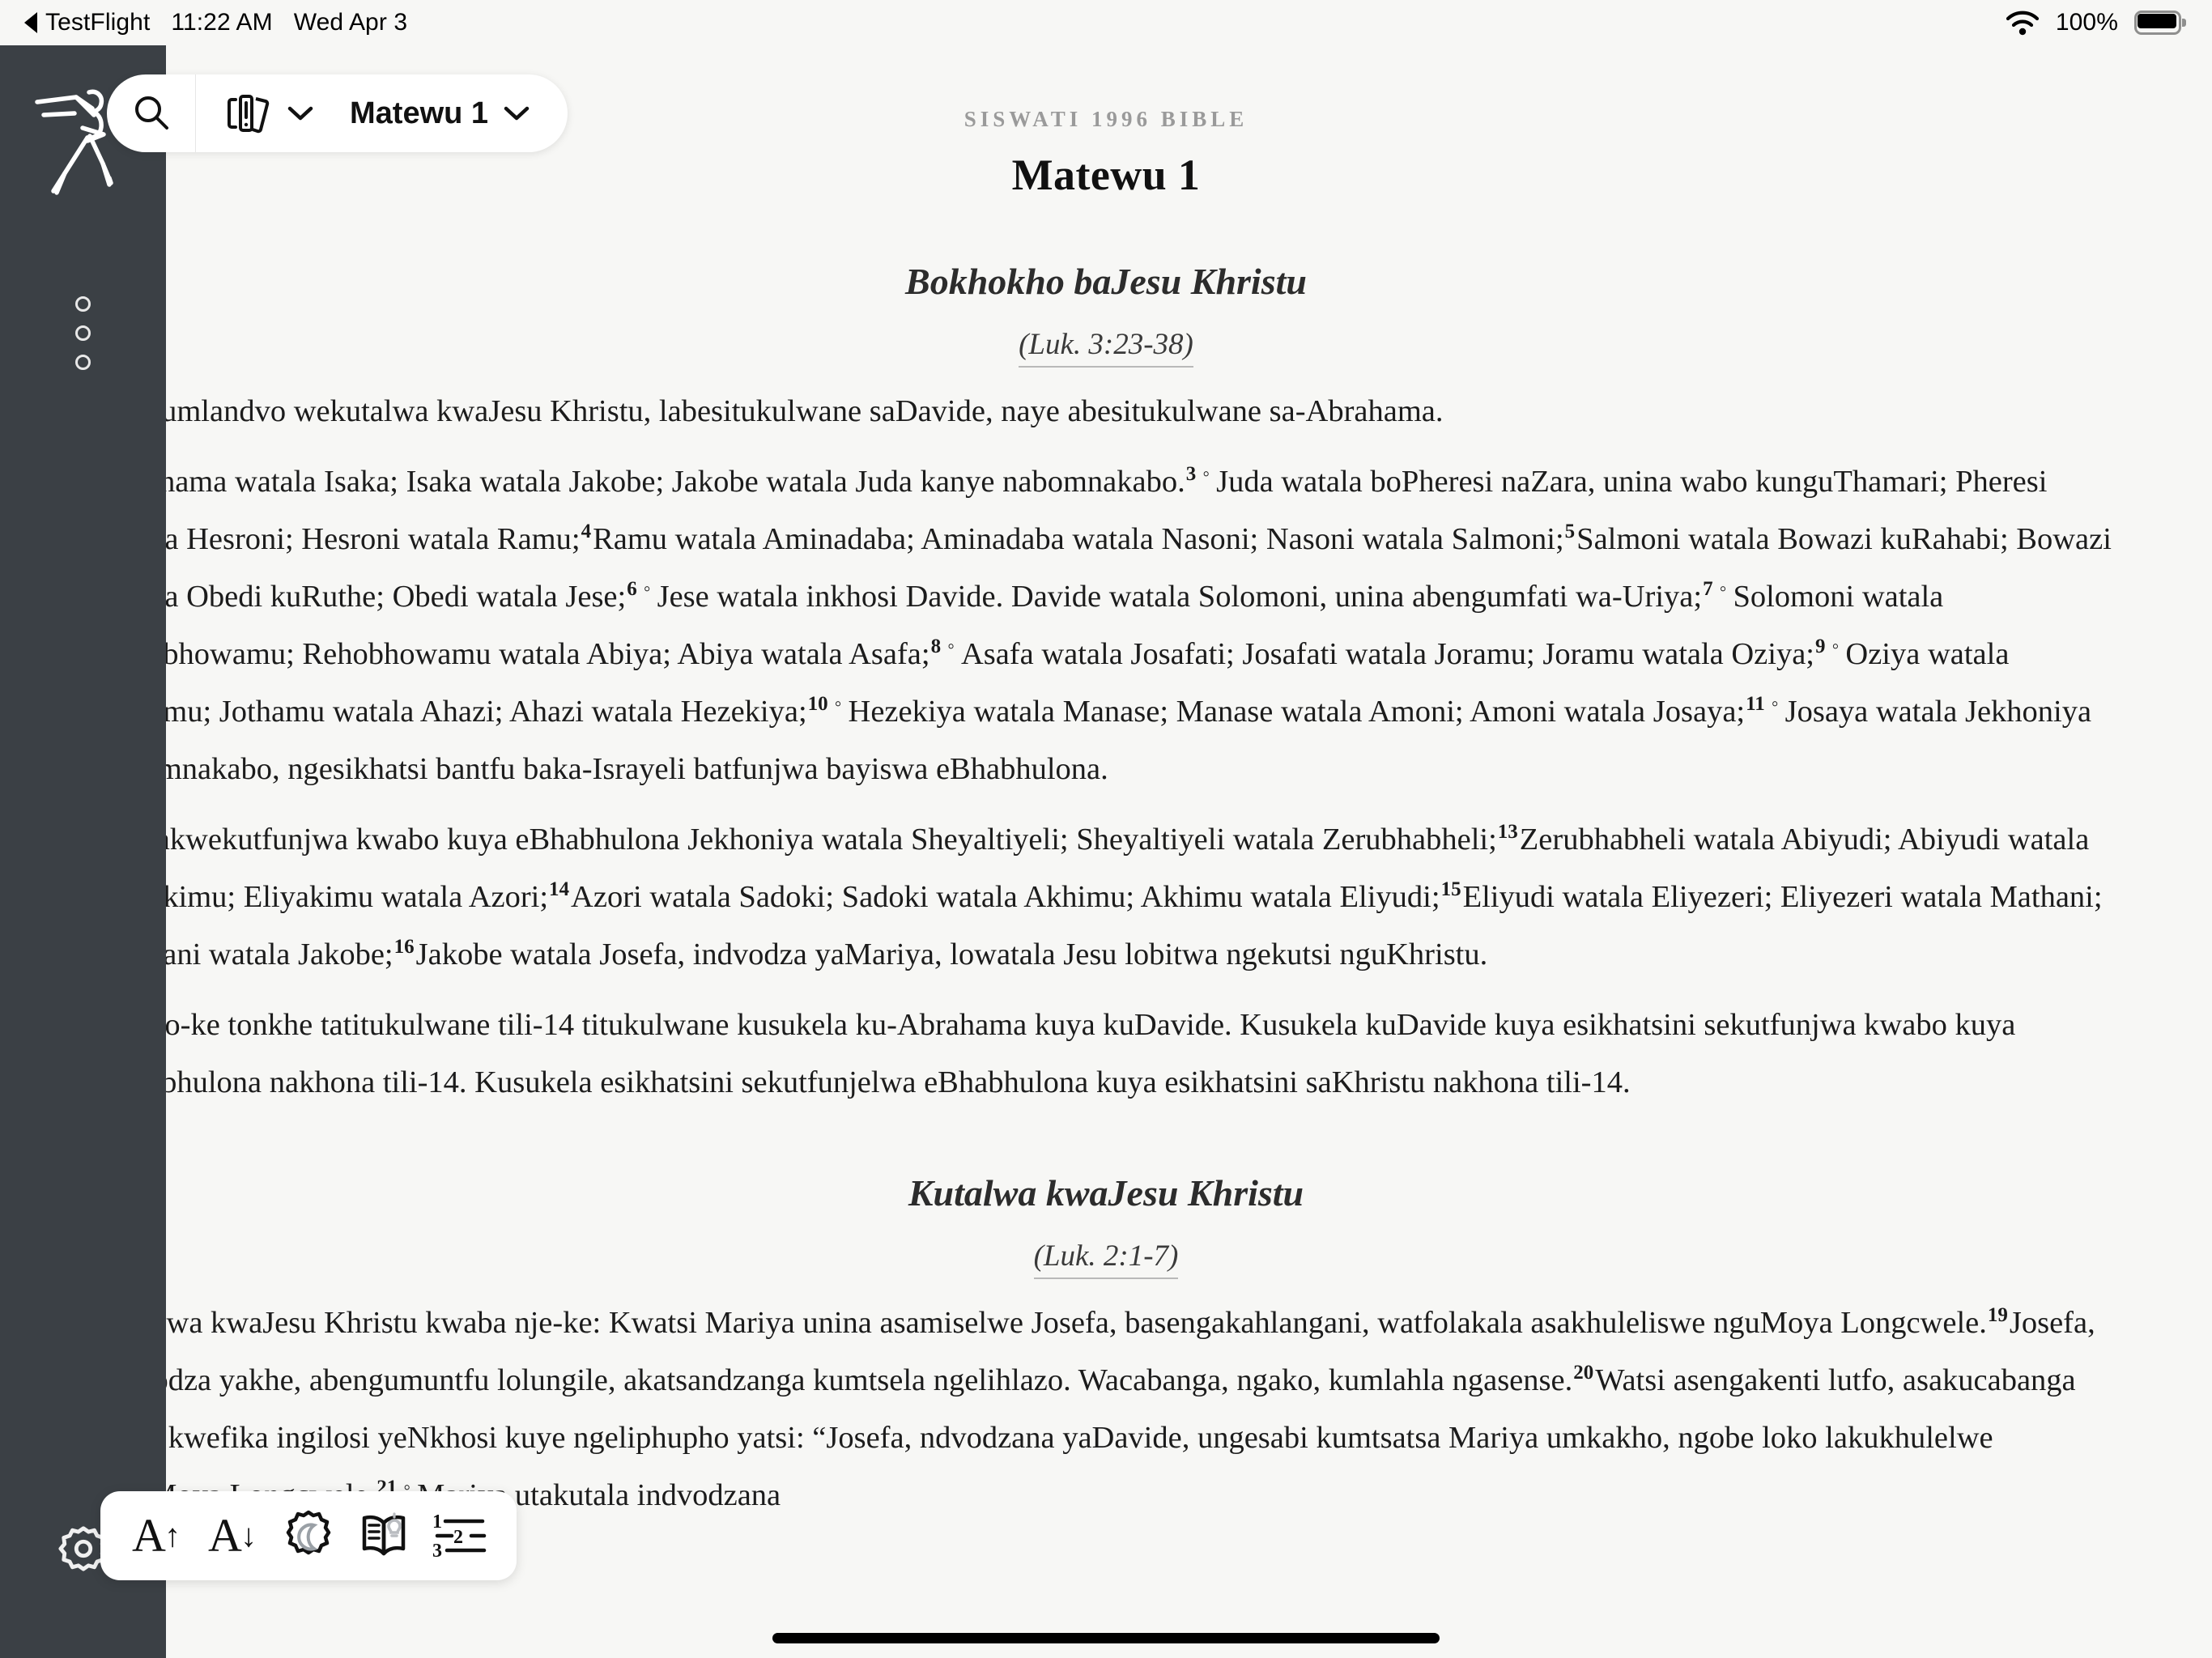 The height and width of the screenshot is (1658, 2212). Describe the element at coordinates (560, 889) in the screenshot. I see `verse-number: 14` at that location.